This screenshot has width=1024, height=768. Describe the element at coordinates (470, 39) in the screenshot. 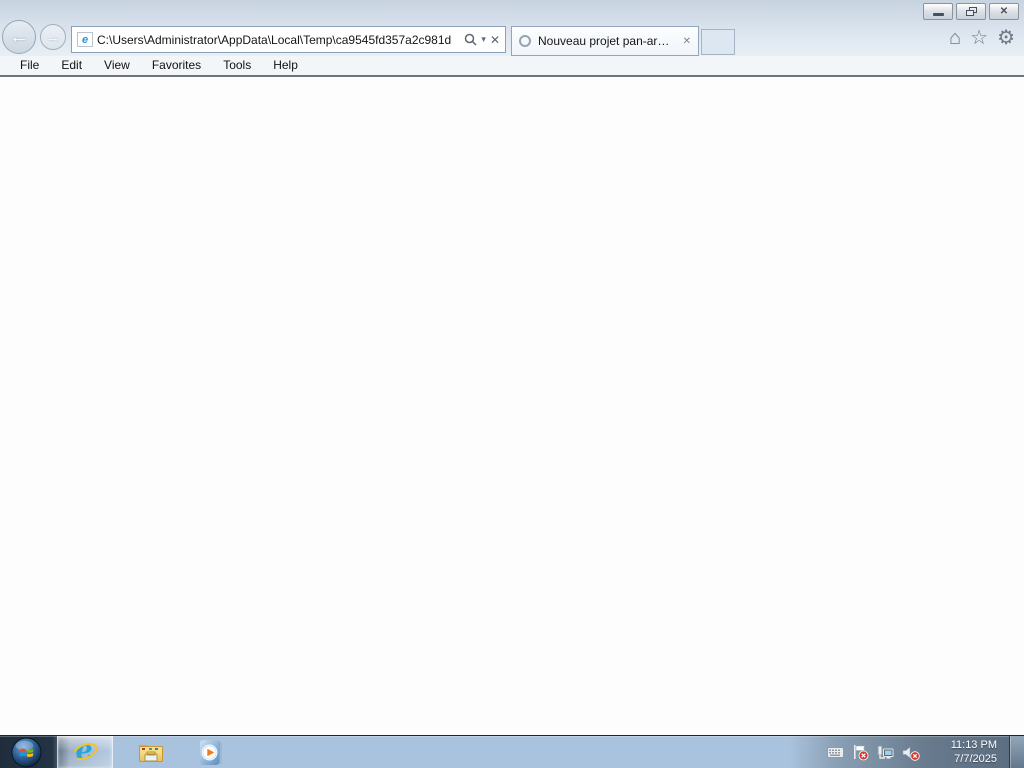

I see `search-icon` at that location.